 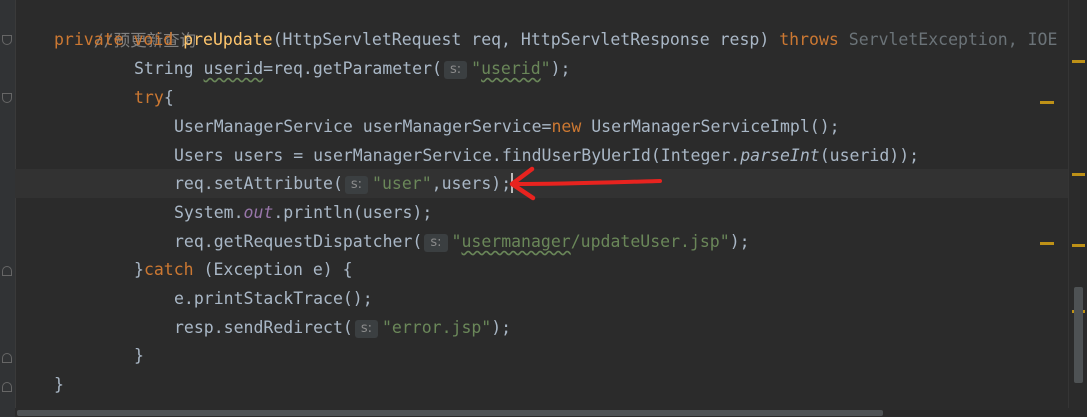 I want to click on code-line-13: }, so click(x=139, y=355).